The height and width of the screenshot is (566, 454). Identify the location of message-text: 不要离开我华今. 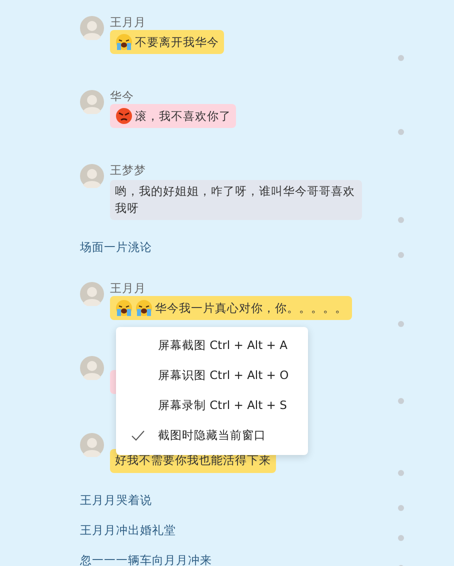
(177, 42).